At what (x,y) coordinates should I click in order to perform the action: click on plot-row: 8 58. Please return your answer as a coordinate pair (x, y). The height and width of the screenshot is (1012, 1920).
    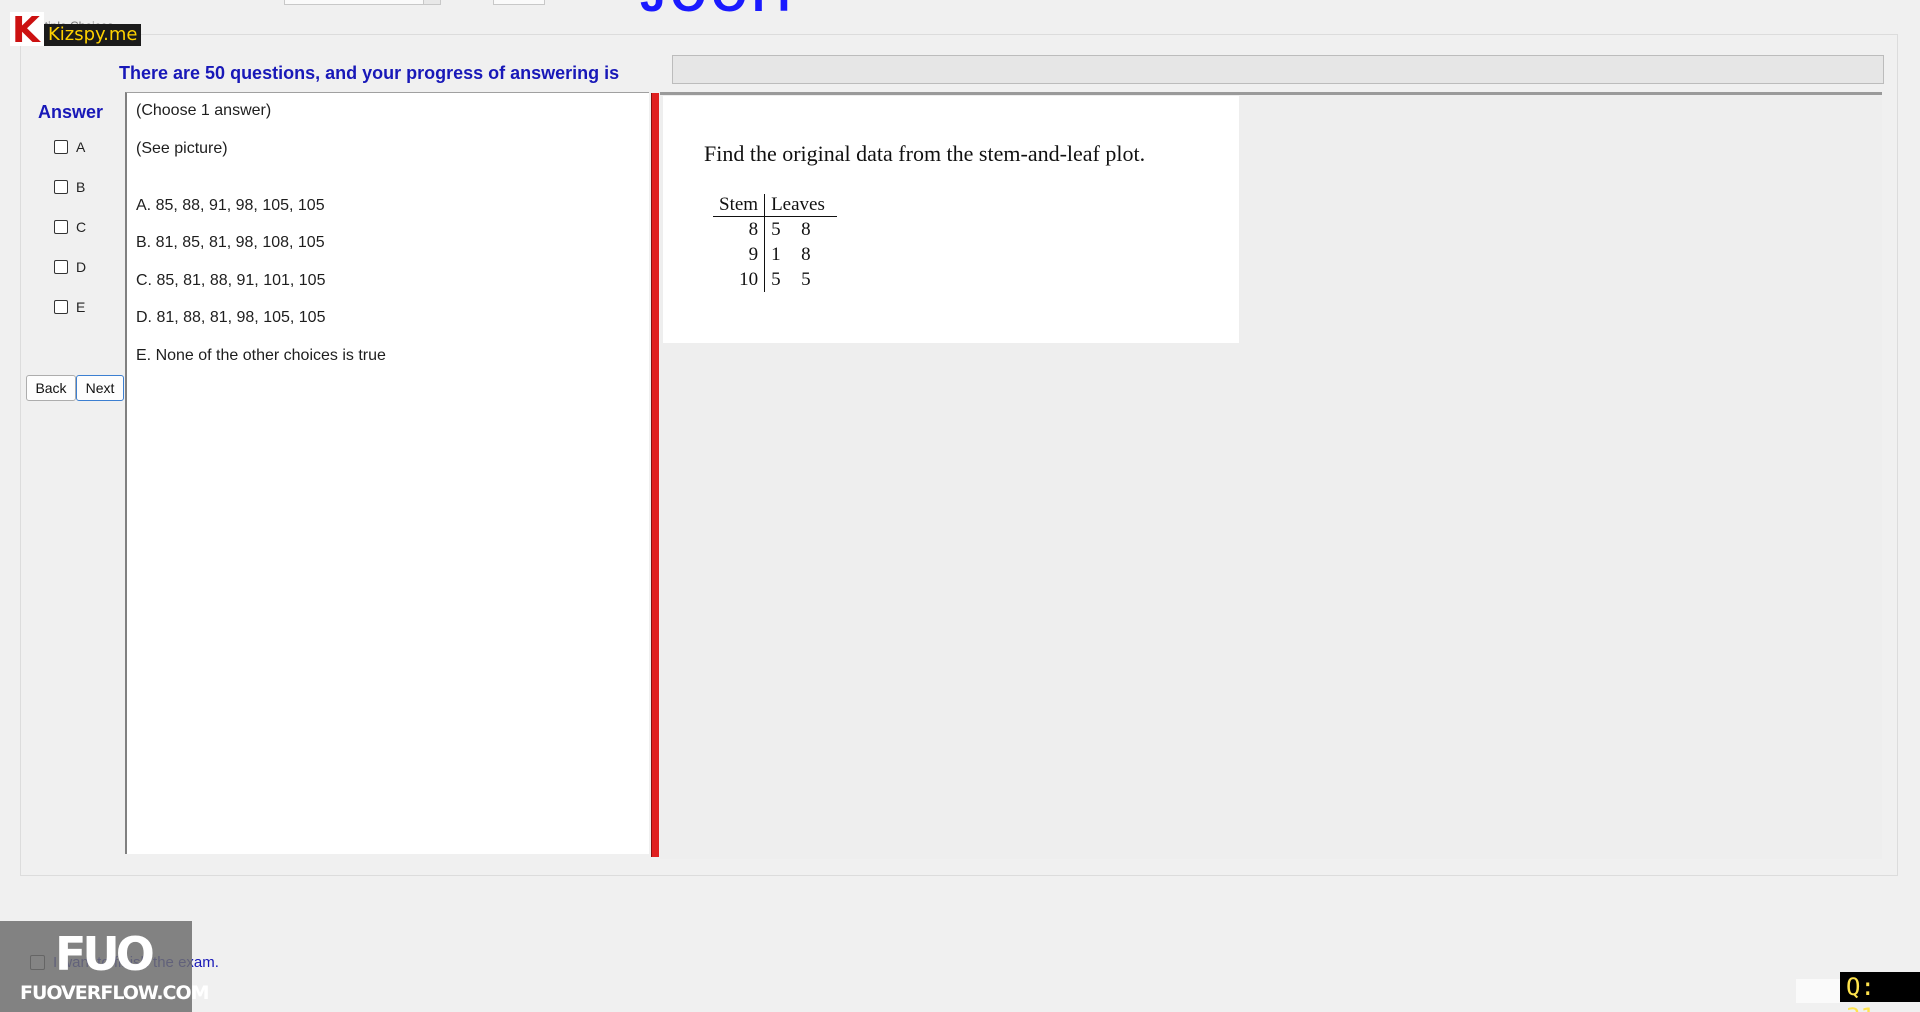
    Looking at the image, I should click on (775, 229).